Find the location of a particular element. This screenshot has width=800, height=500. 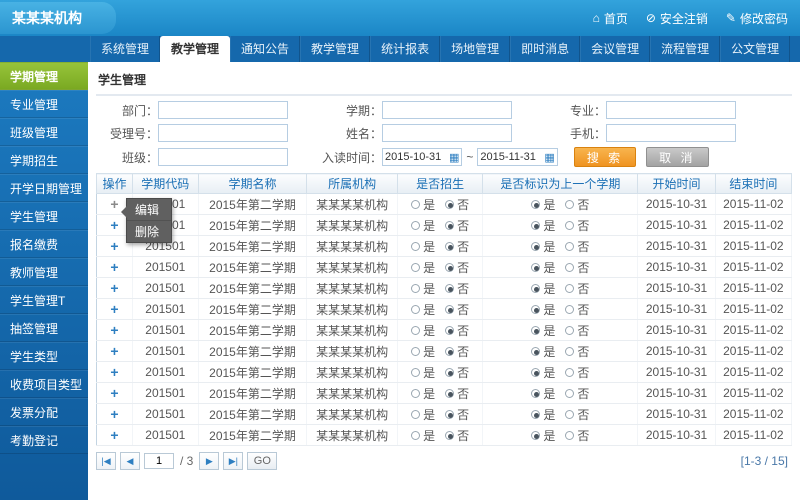

go-page-button: GO is located at coordinates (262, 461).